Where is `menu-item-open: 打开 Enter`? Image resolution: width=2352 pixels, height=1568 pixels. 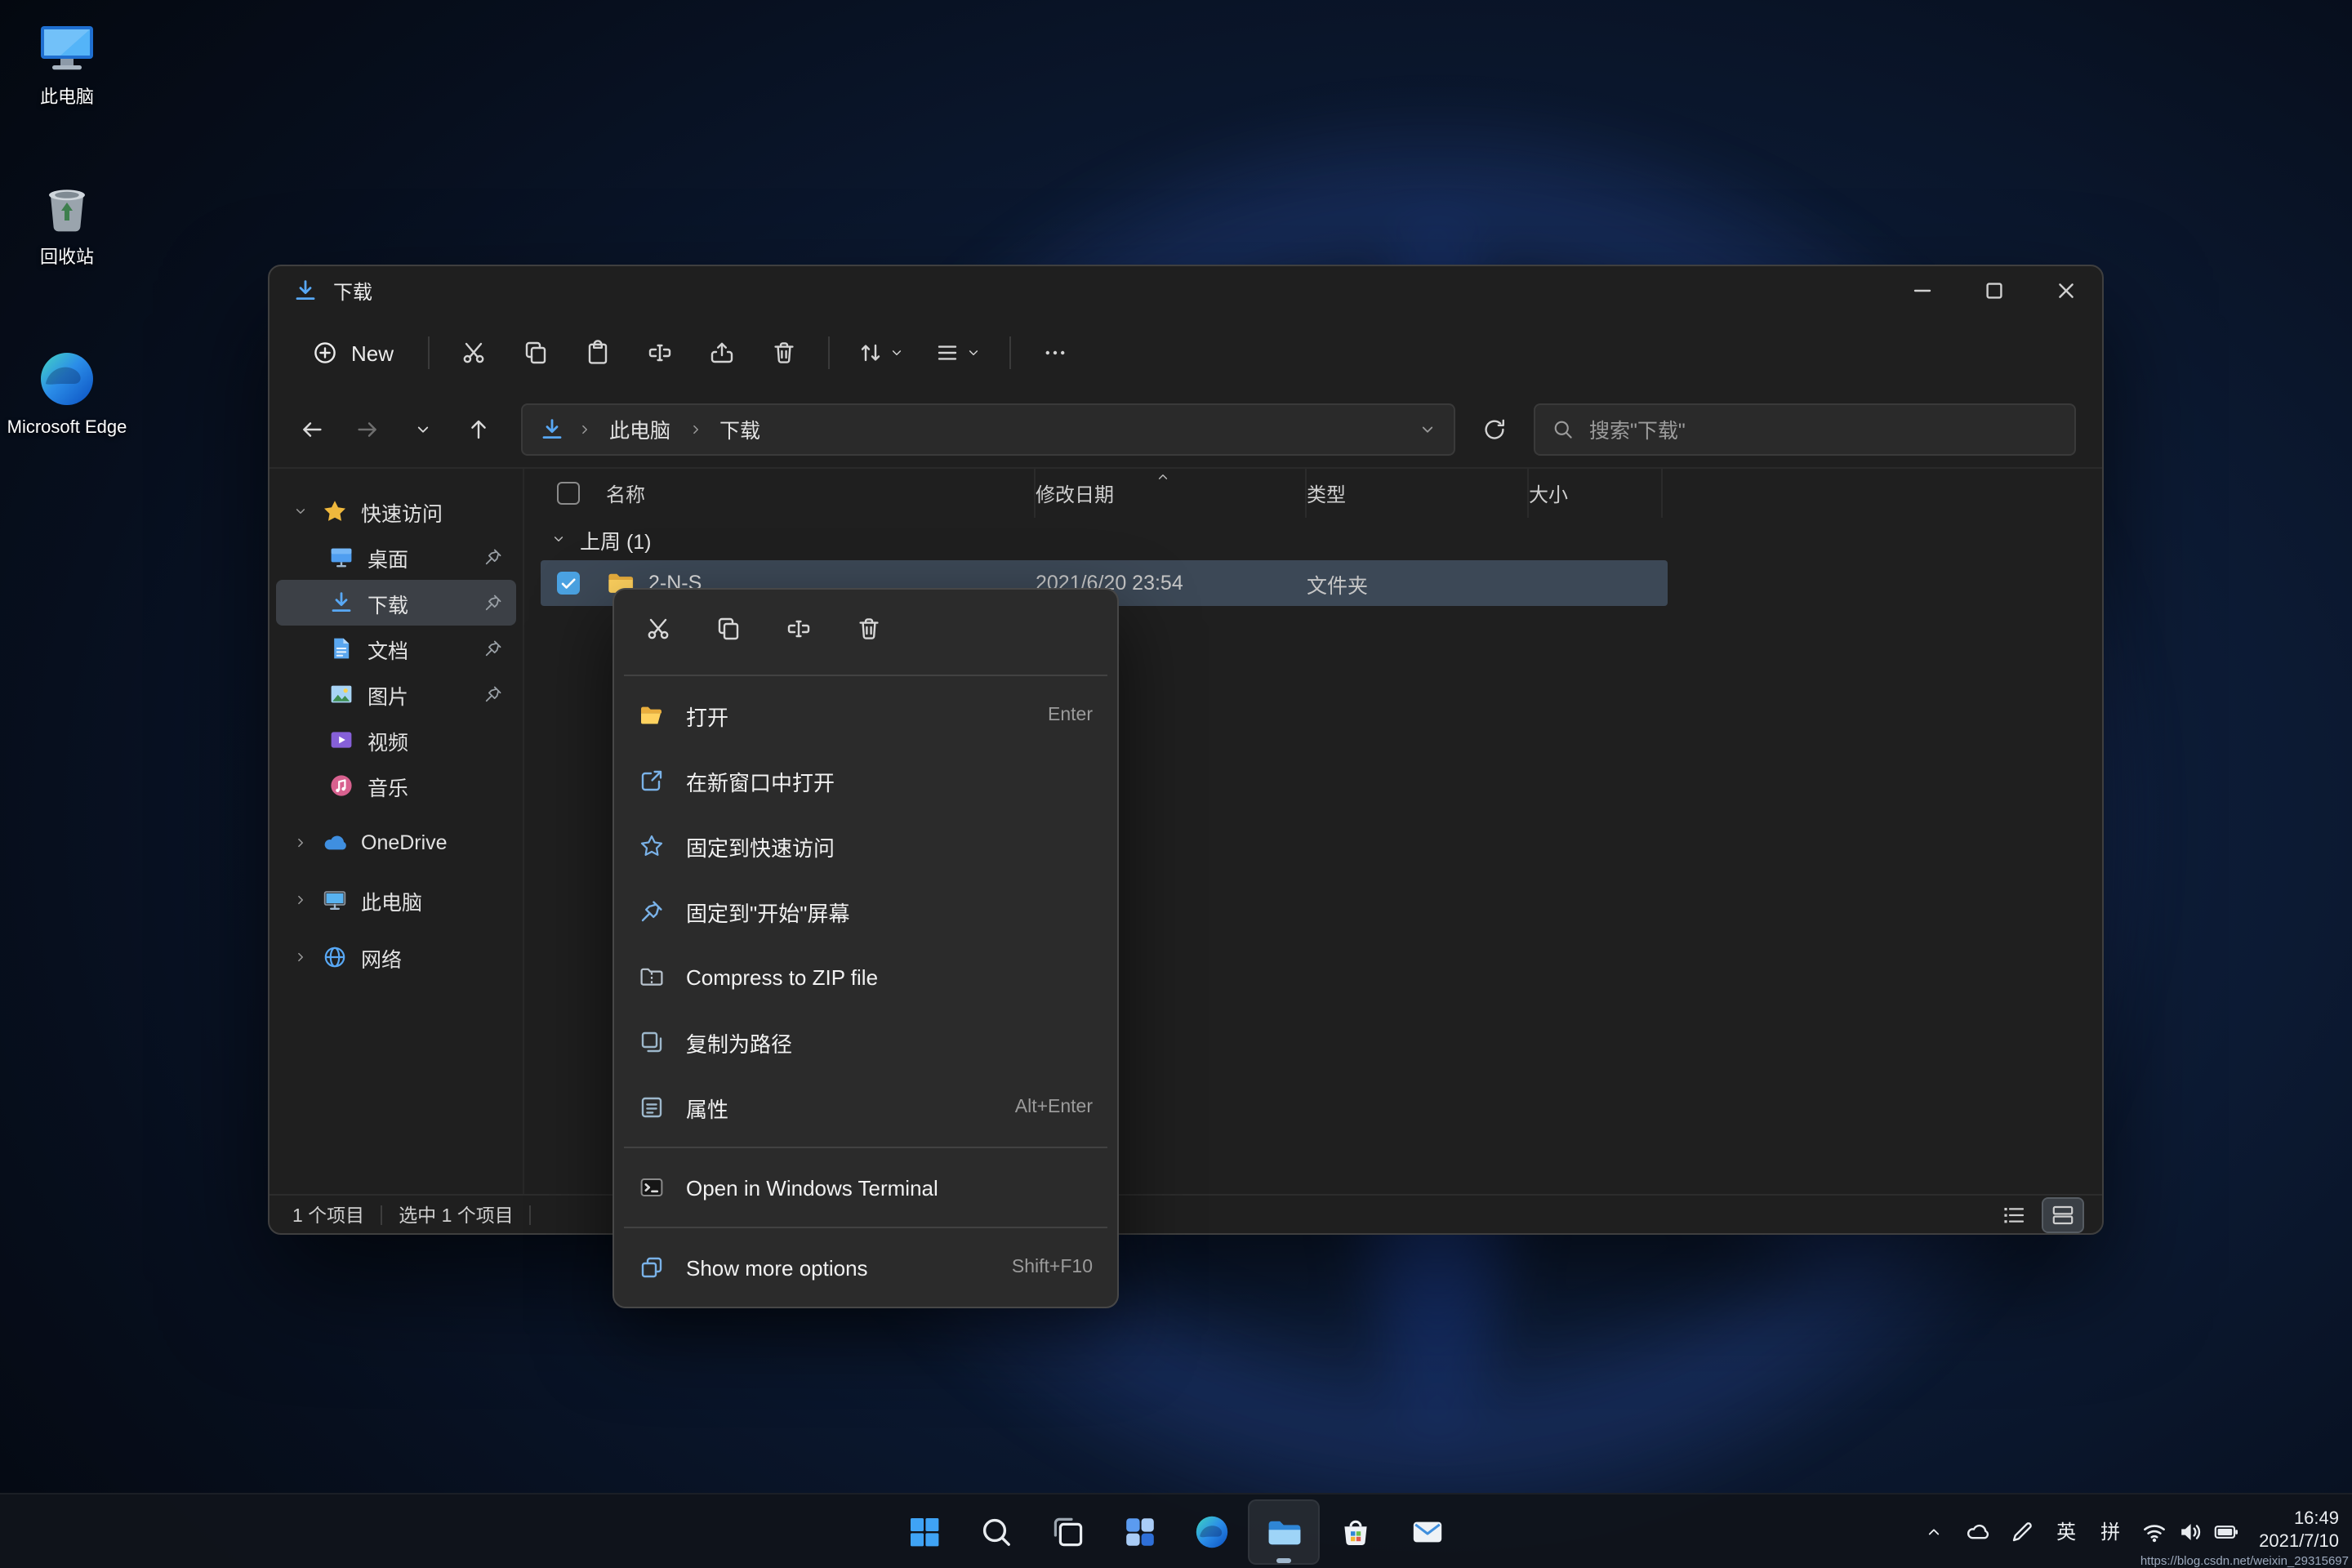 menu-item-open: 打开 Enter is located at coordinates (866, 715).